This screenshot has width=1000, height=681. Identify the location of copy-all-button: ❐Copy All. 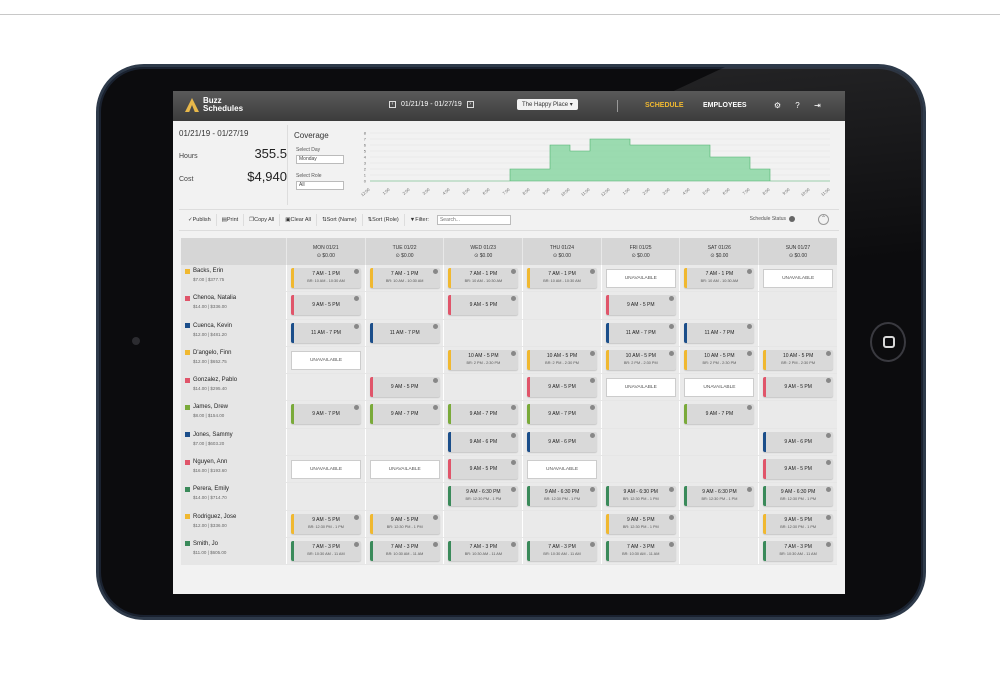
(262, 220).